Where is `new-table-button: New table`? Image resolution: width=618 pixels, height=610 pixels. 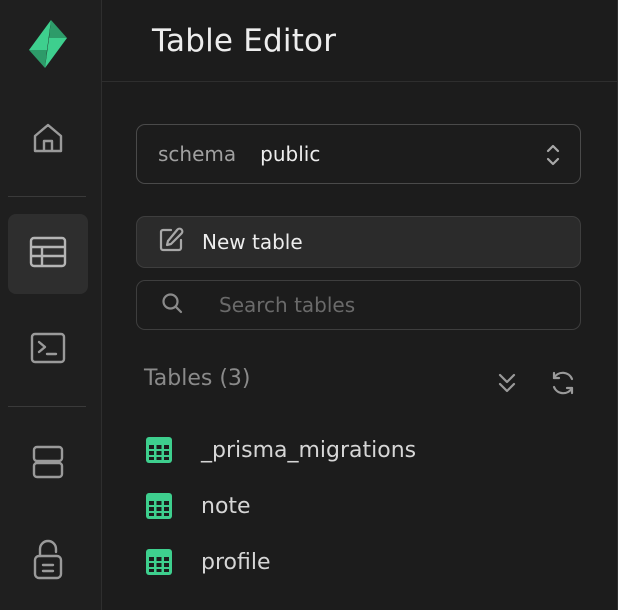 new-table-button: New table is located at coordinates (358, 242).